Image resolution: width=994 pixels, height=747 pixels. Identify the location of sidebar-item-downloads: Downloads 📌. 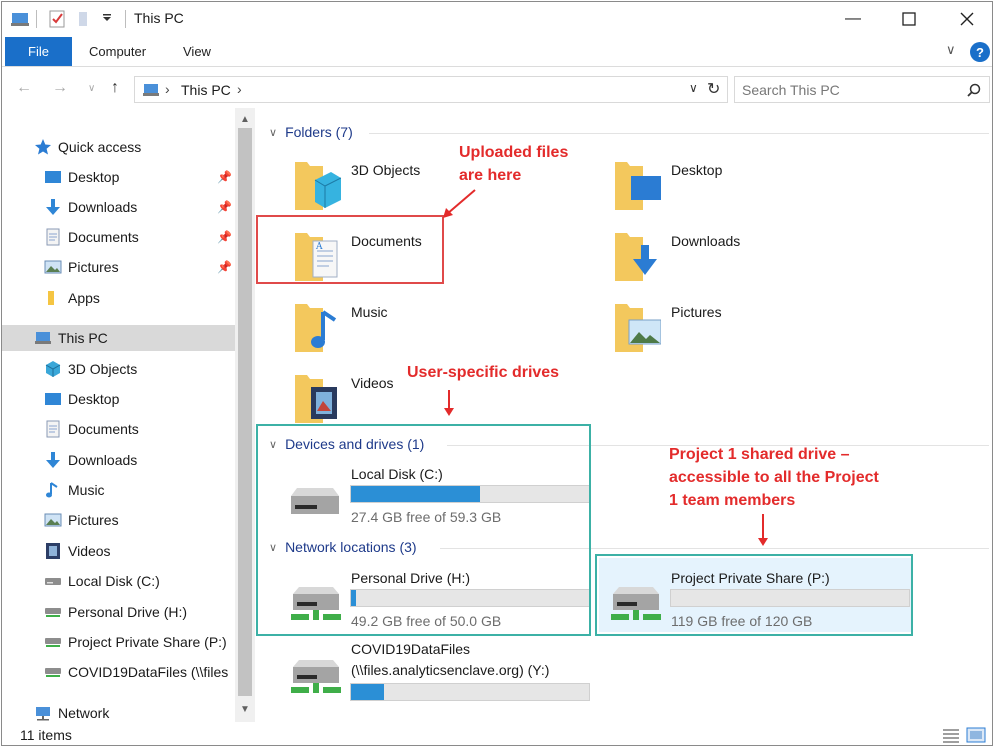
(118, 207).